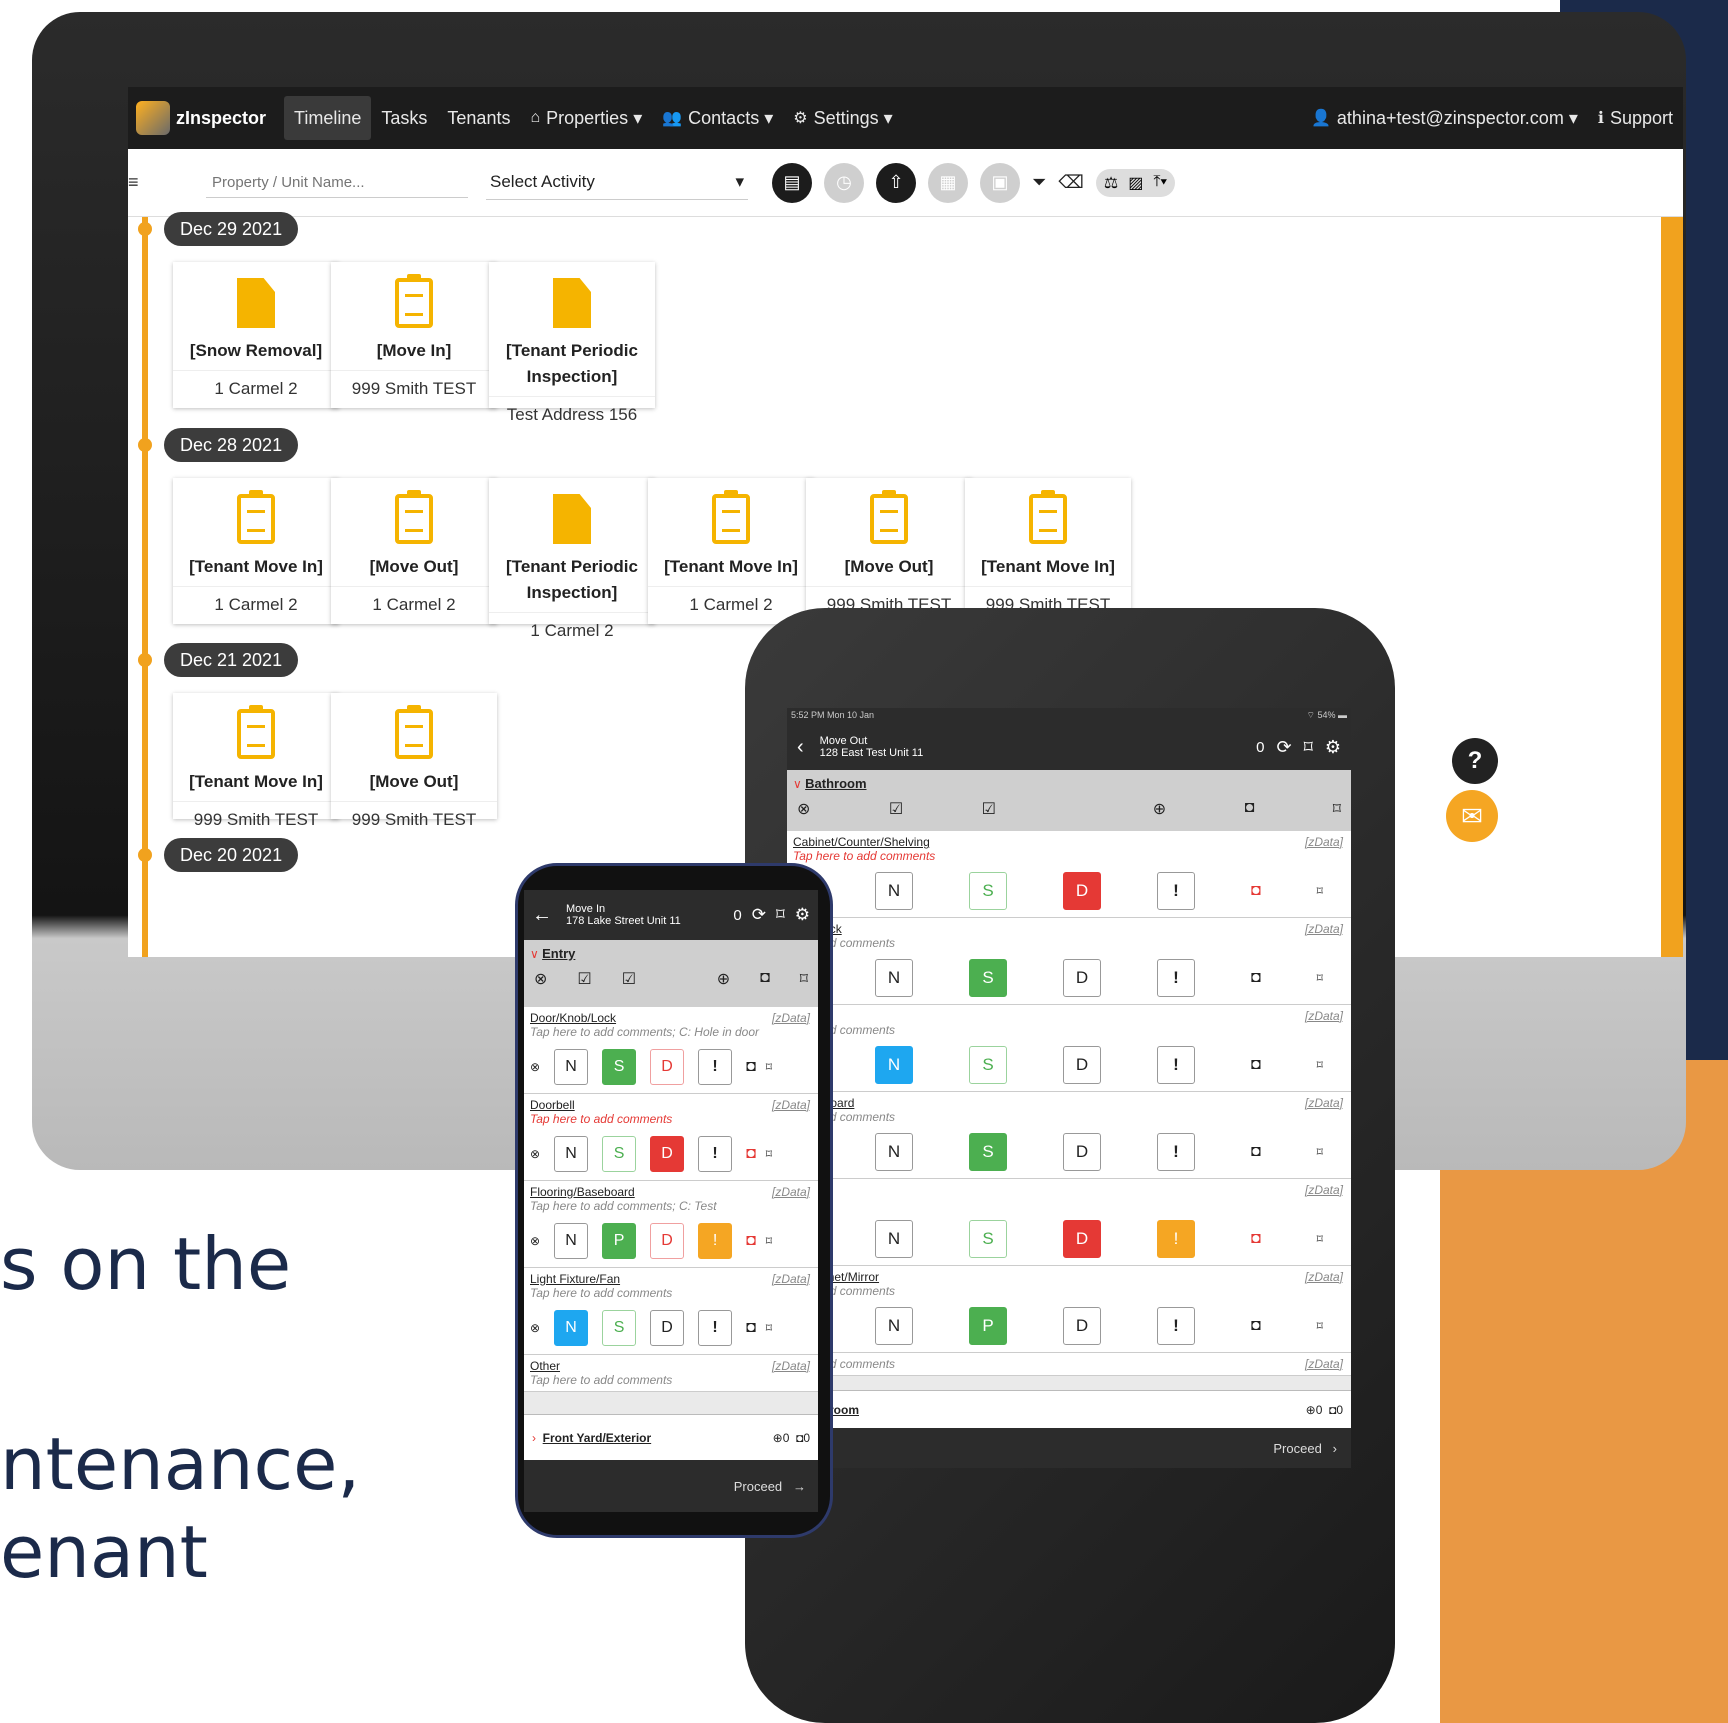 Image resolution: width=1728 pixels, height=1723 pixels. What do you see at coordinates (1160, 183) in the screenshot?
I see `upload-icon: ⤒▾` at bounding box center [1160, 183].